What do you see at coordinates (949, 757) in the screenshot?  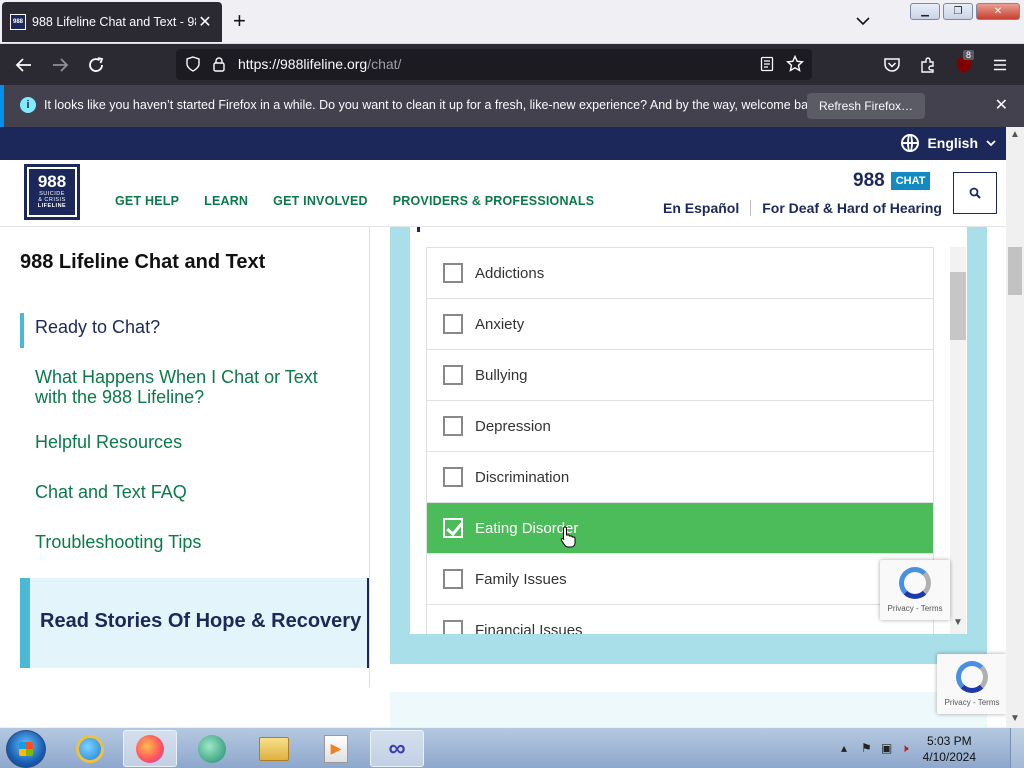 I see `clock-date: 4/10/2024` at bounding box center [949, 757].